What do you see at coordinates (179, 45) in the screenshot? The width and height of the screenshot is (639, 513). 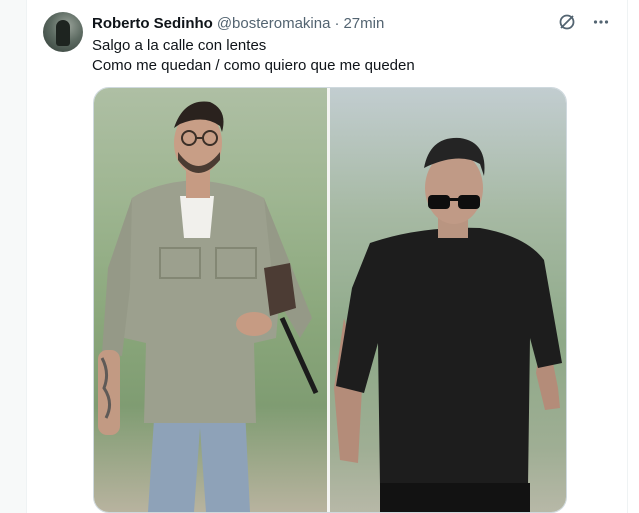 I see `tweet-text-line: Salgo a la calle con lentes` at bounding box center [179, 45].